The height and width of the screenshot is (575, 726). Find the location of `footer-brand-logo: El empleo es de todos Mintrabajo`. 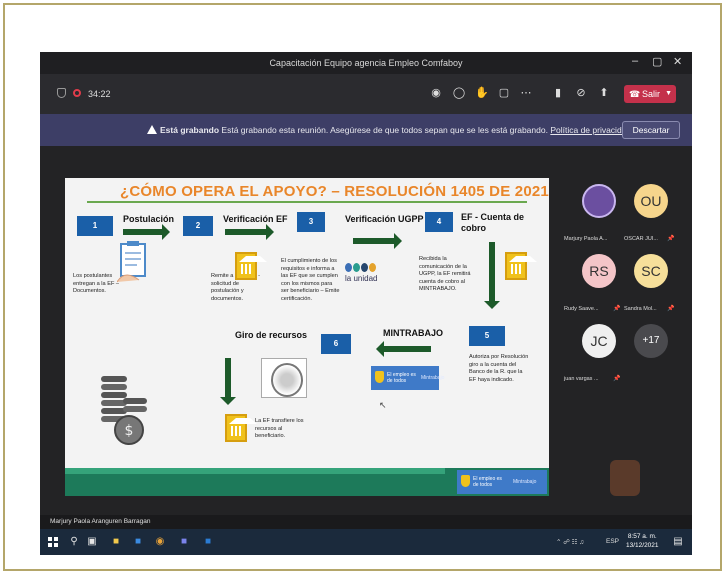

footer-brand-logo: El empleo es de todos Mintrabajo is located at coordinates (502, 482).